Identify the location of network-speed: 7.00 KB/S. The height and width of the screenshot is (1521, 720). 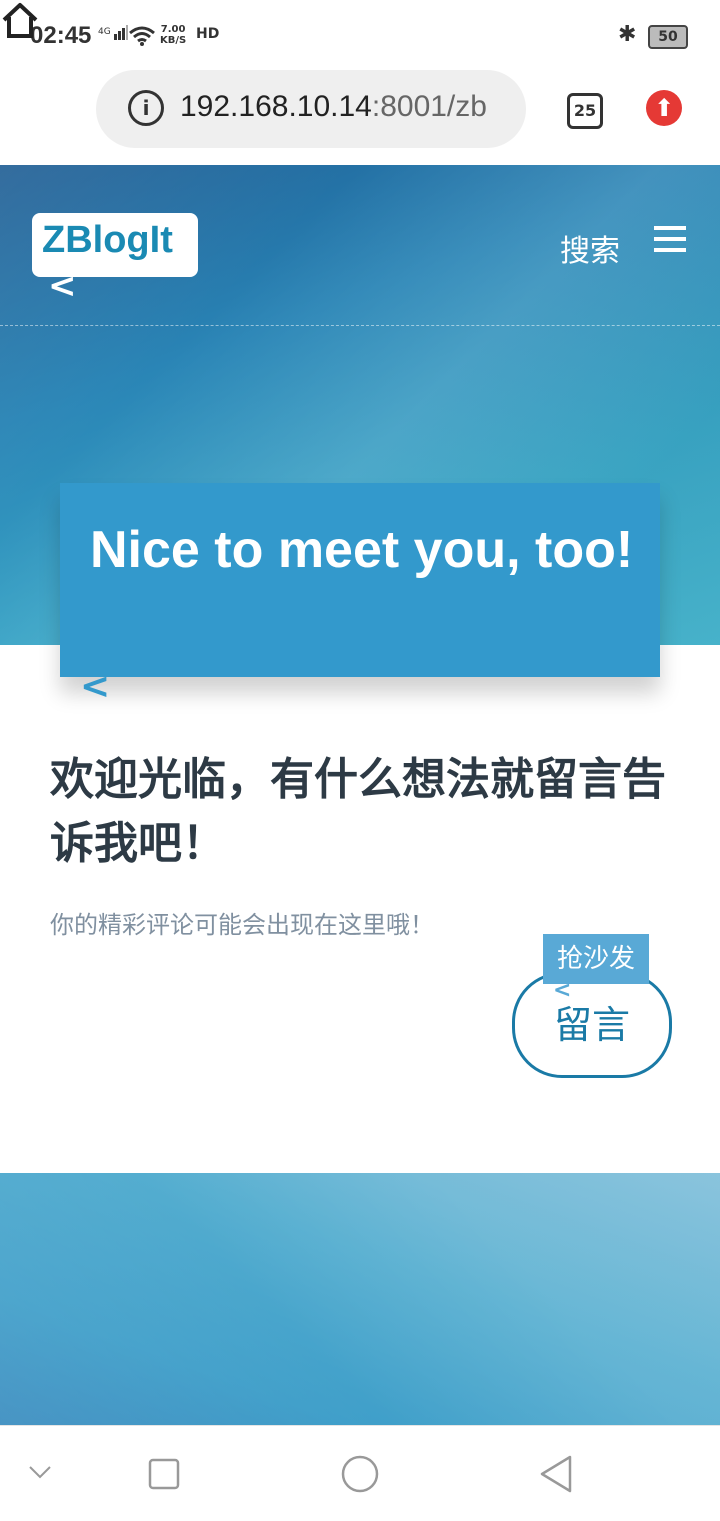
(173, 35).